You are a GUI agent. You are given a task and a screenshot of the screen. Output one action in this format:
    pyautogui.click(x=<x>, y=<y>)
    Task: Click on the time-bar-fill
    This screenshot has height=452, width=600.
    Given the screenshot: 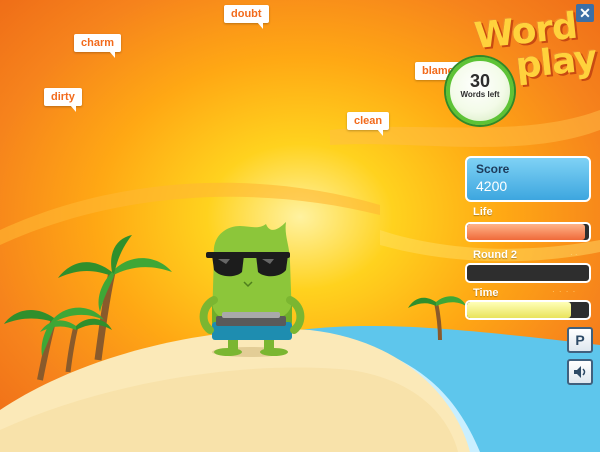 What is the action you would take?
    pyautogui.click(x=519, y=310)
    